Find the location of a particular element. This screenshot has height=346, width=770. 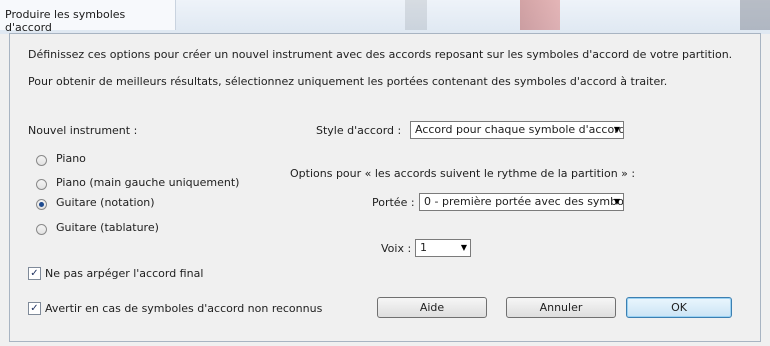

voice-select: 1 ▼ is located at coordinates (443, 248).